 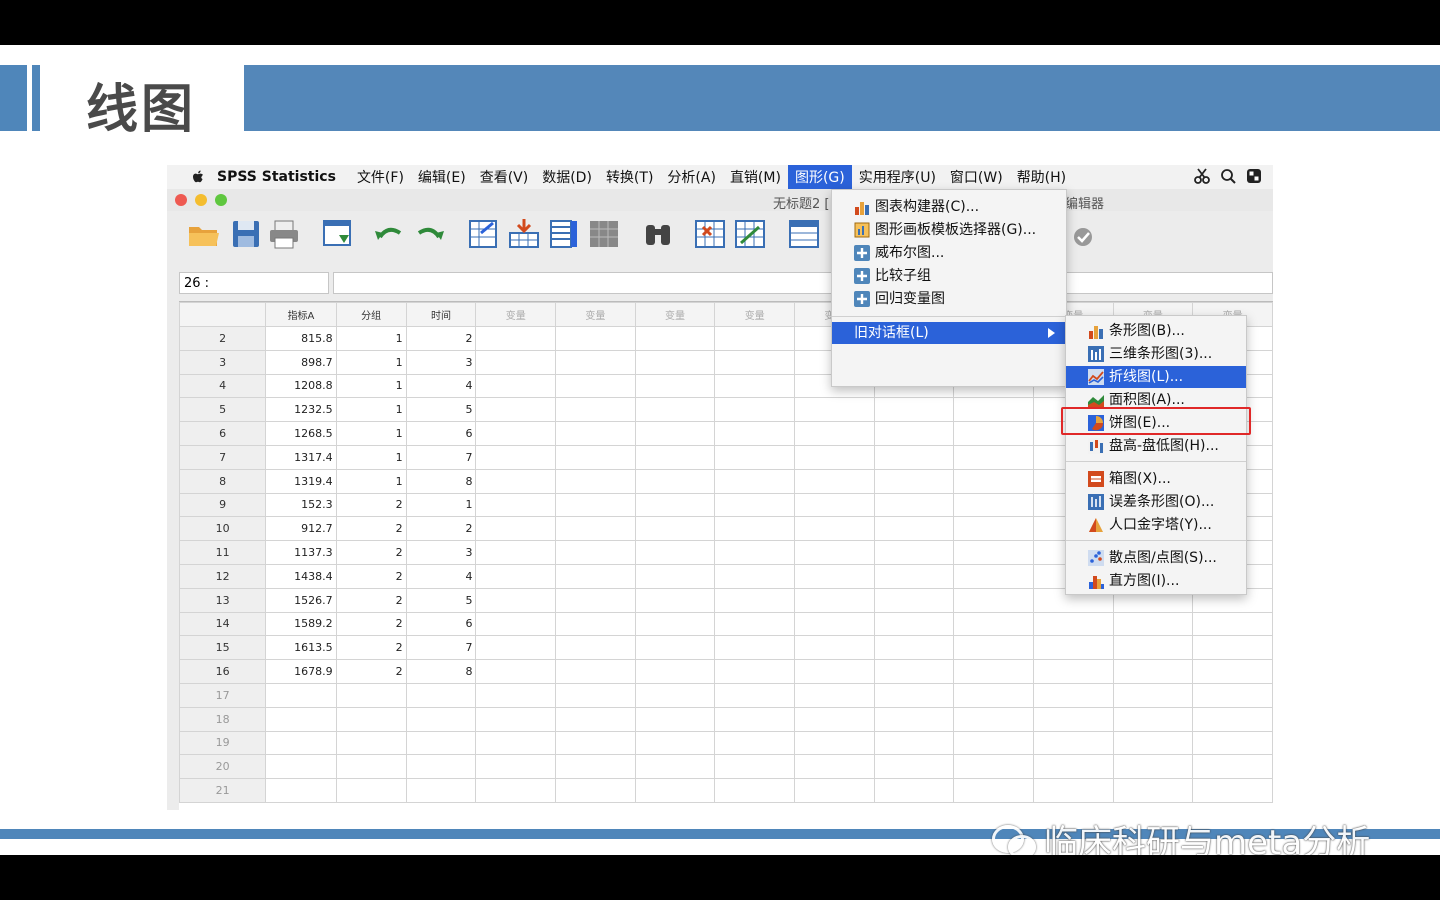 I want to click on goto-case-icon, so click(x=484, y=234).